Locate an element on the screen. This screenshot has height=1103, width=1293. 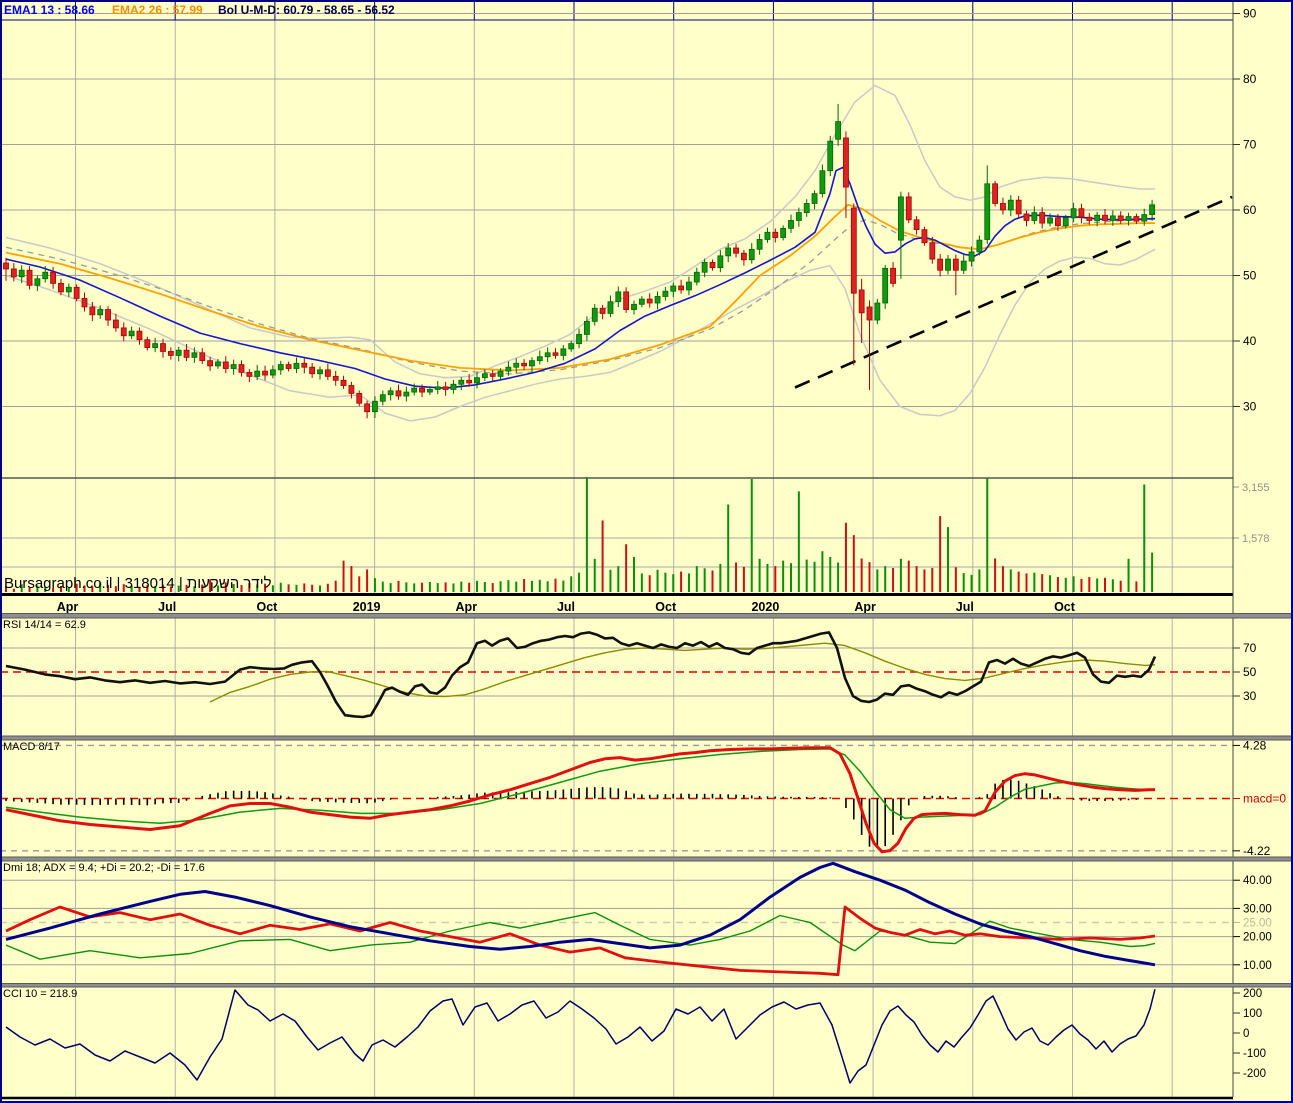
price-y-label: 40 is located at coordinates (1250, 341).